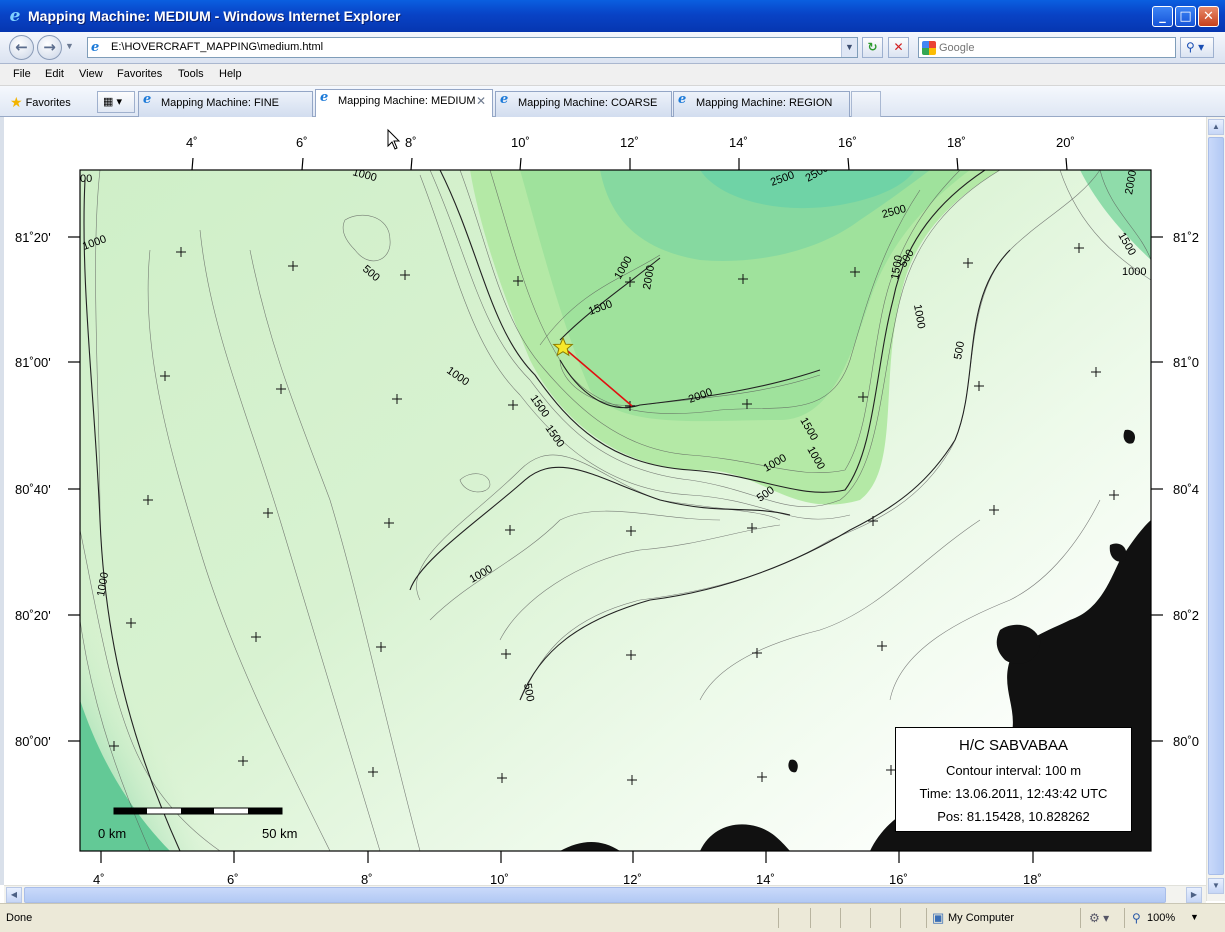 The image size is (1225, 932). Describe the element at coordinates (233, 878) in the screenshot. I see `bottom-lon-label: 6˚` at that location.